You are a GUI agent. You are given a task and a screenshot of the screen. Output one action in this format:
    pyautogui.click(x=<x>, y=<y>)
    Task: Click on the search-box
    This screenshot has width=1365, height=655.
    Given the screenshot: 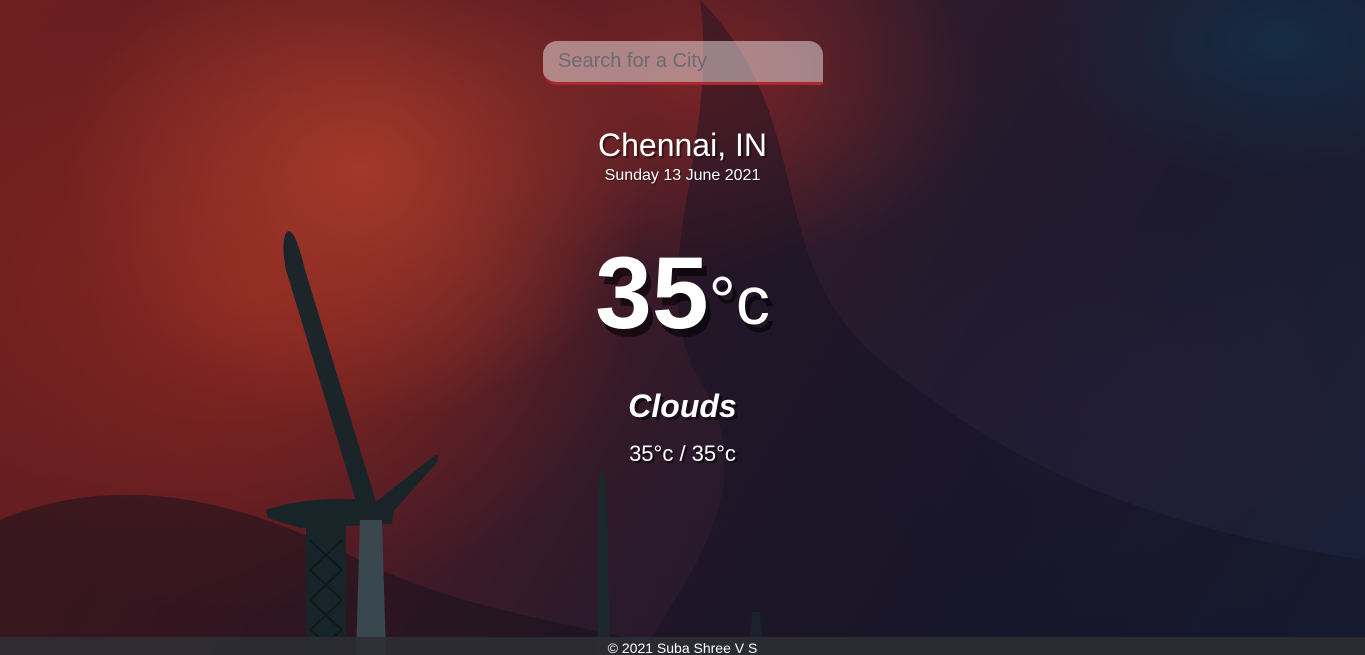 What is the action you would take?
    pyautogui.click(x=683, y=63)
    